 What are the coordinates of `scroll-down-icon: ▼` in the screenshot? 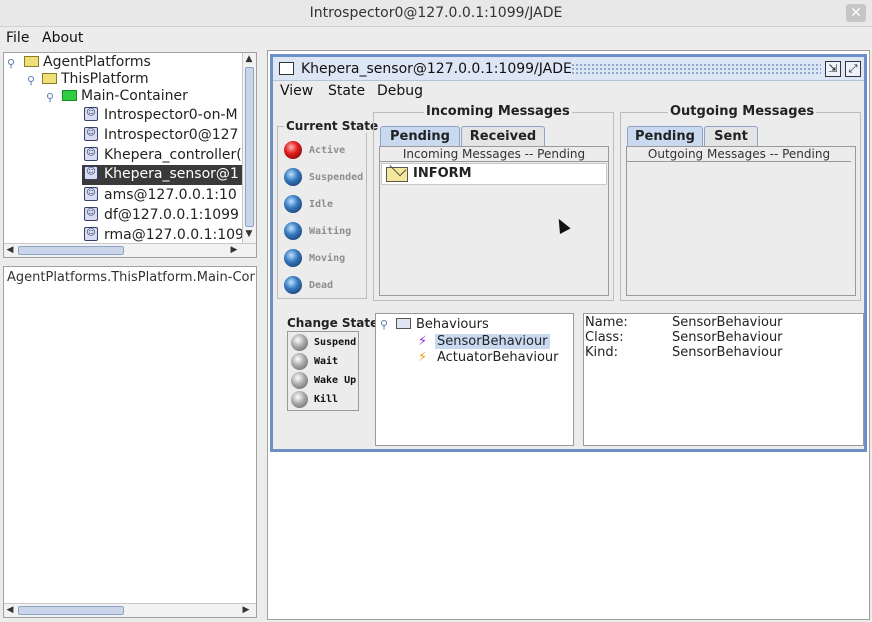 It's located at (249, 234).